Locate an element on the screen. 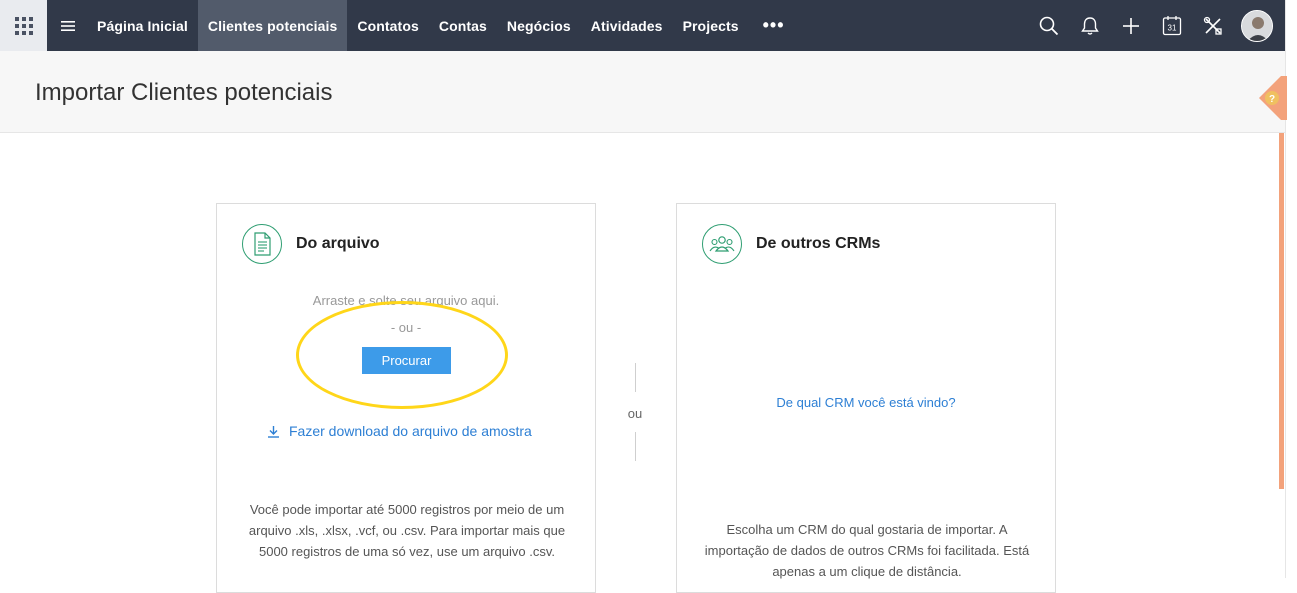  nav-tab-activities: Atividades is located at coordinates (627, 25).